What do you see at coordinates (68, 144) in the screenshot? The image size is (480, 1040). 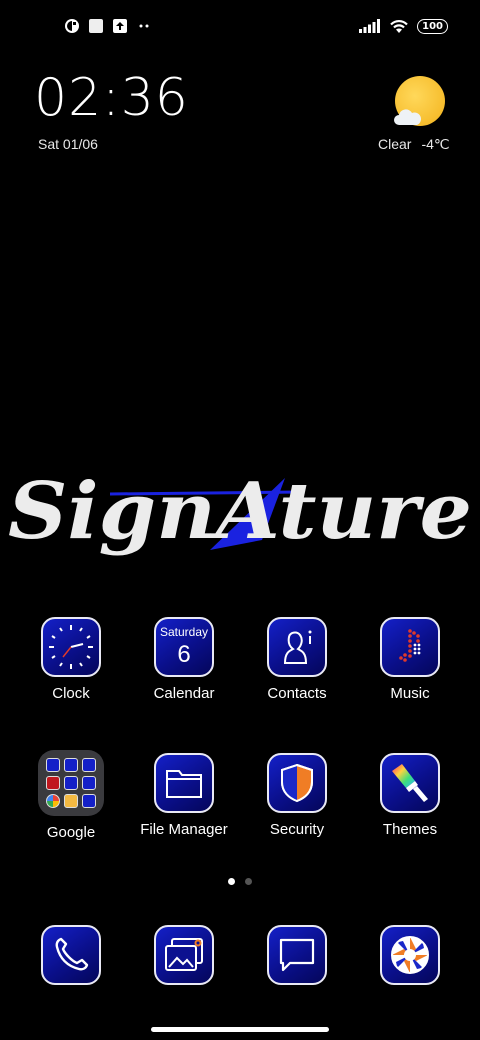 I see `clock-widget-date: Sat 01/06` at bounding box center [68, 144].